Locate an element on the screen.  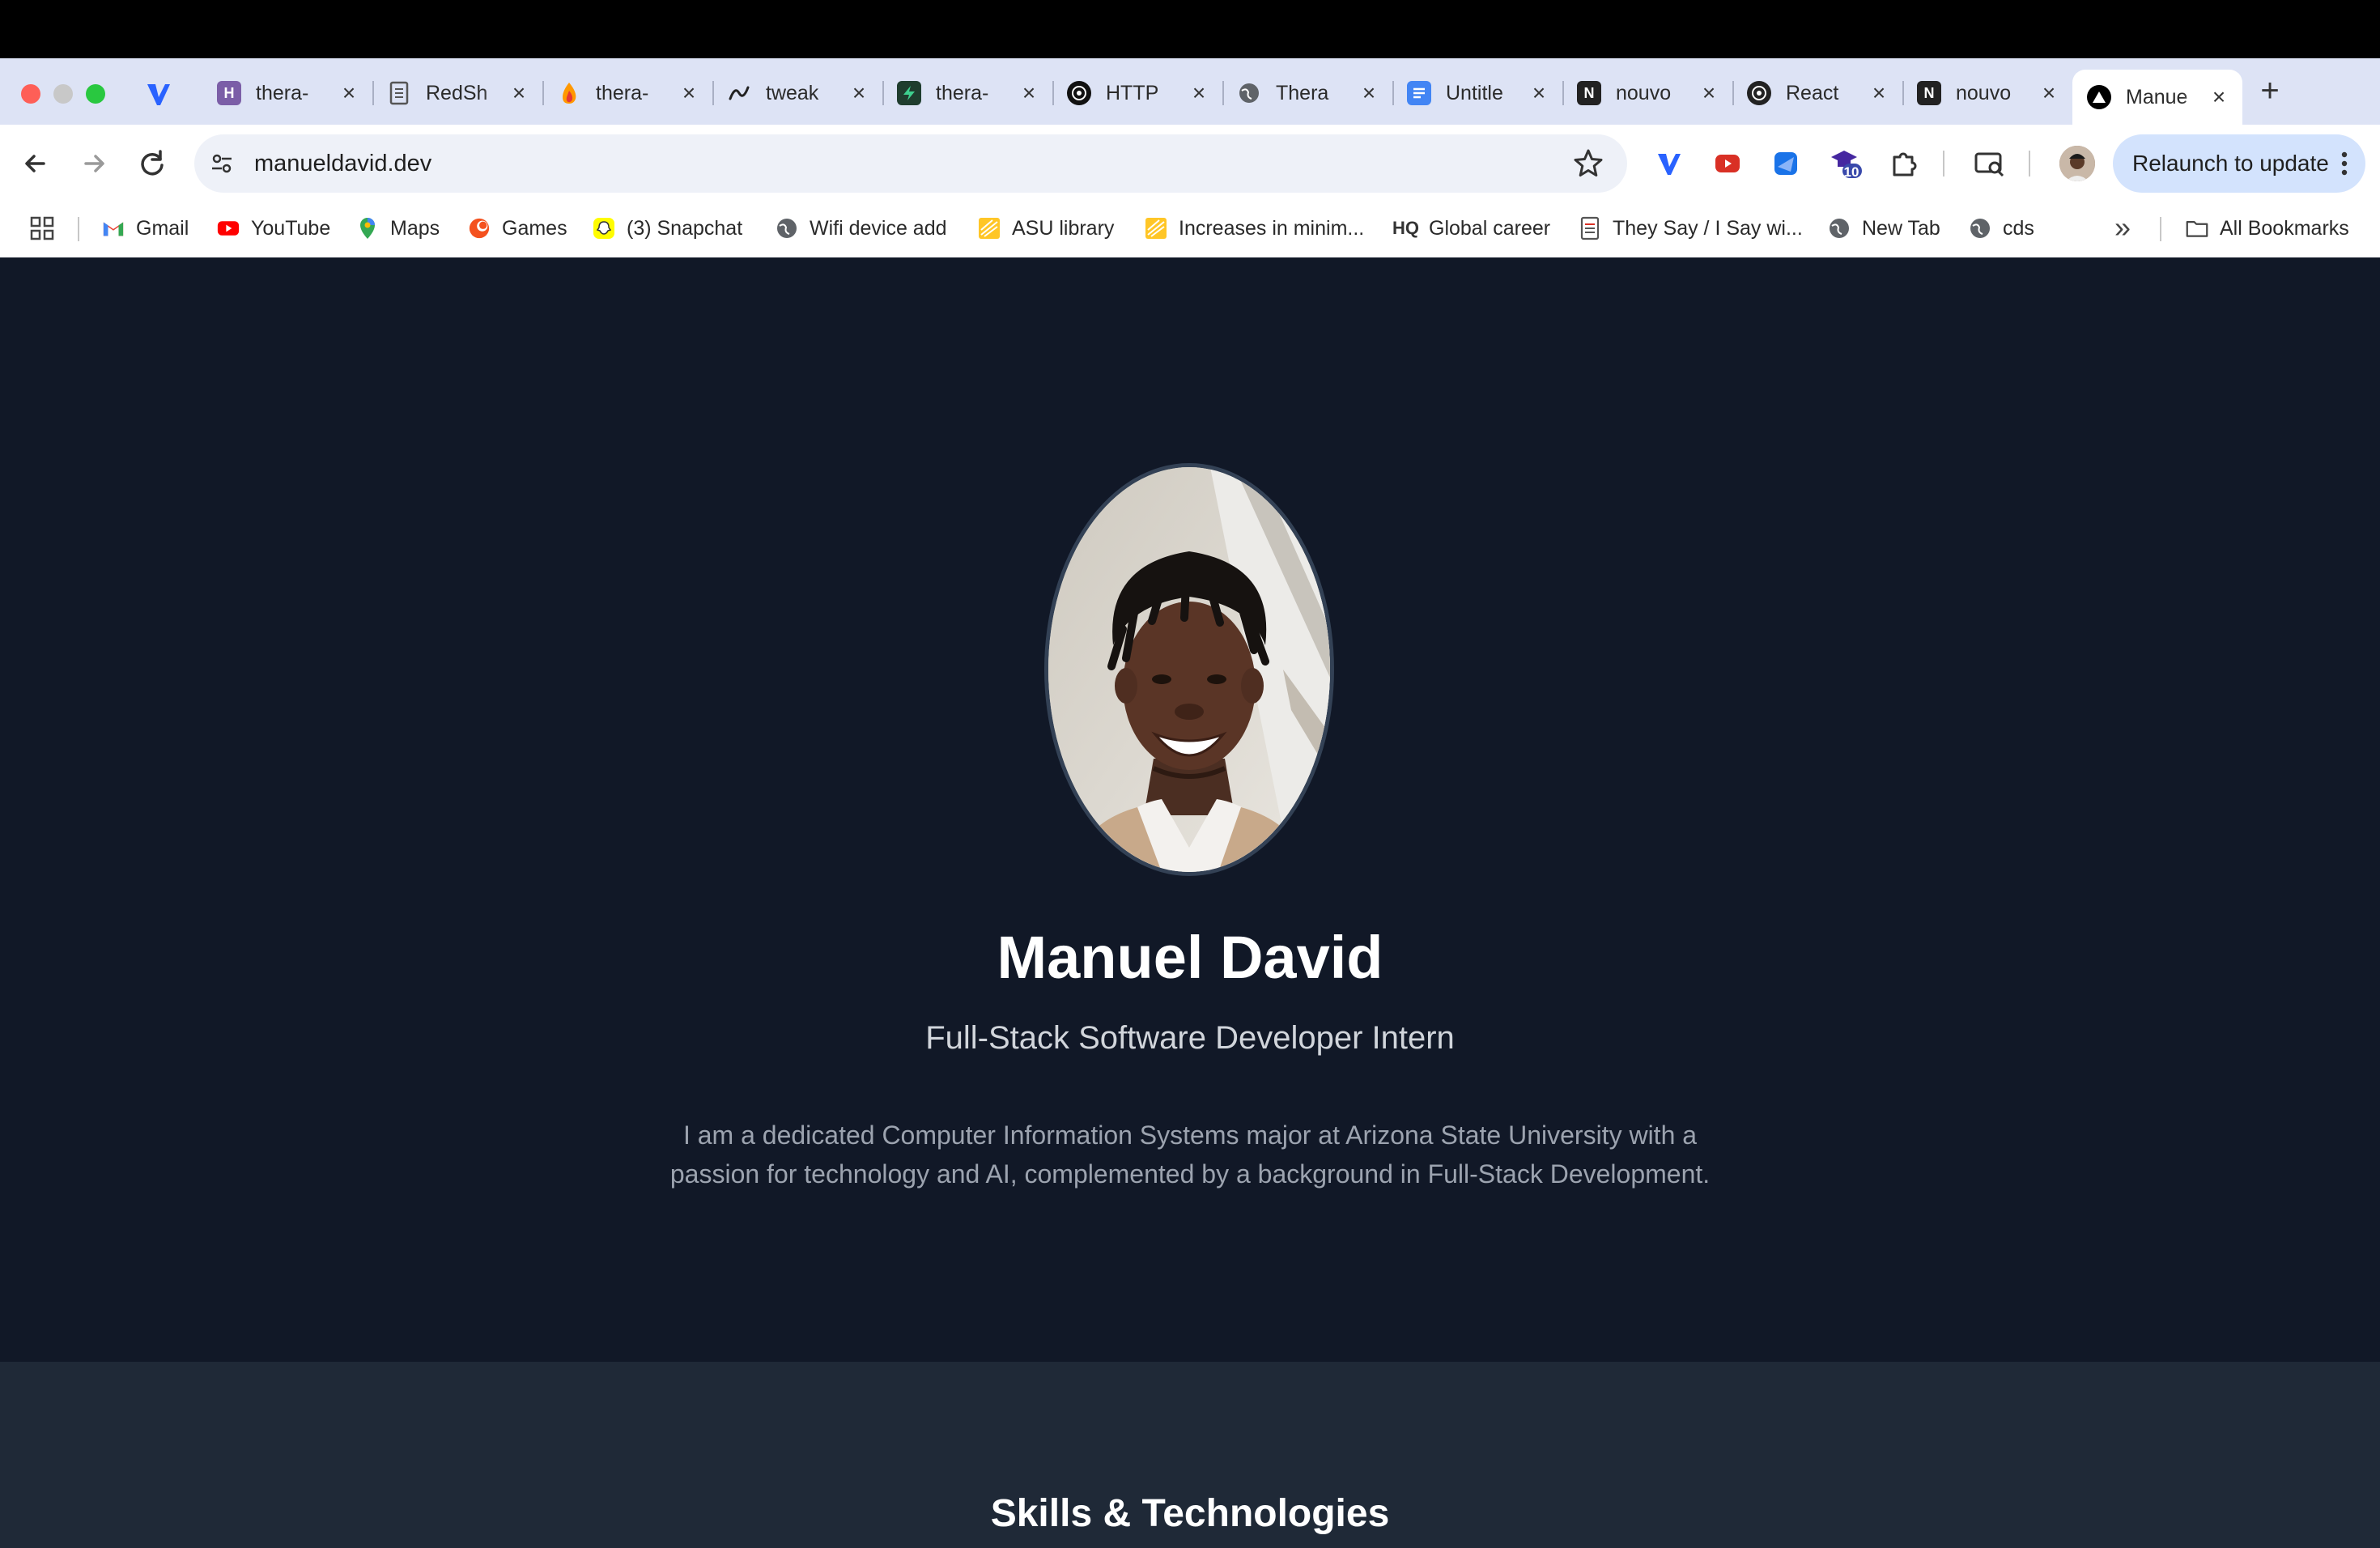
google-docs-icon is located at coordinates (1419, 93).